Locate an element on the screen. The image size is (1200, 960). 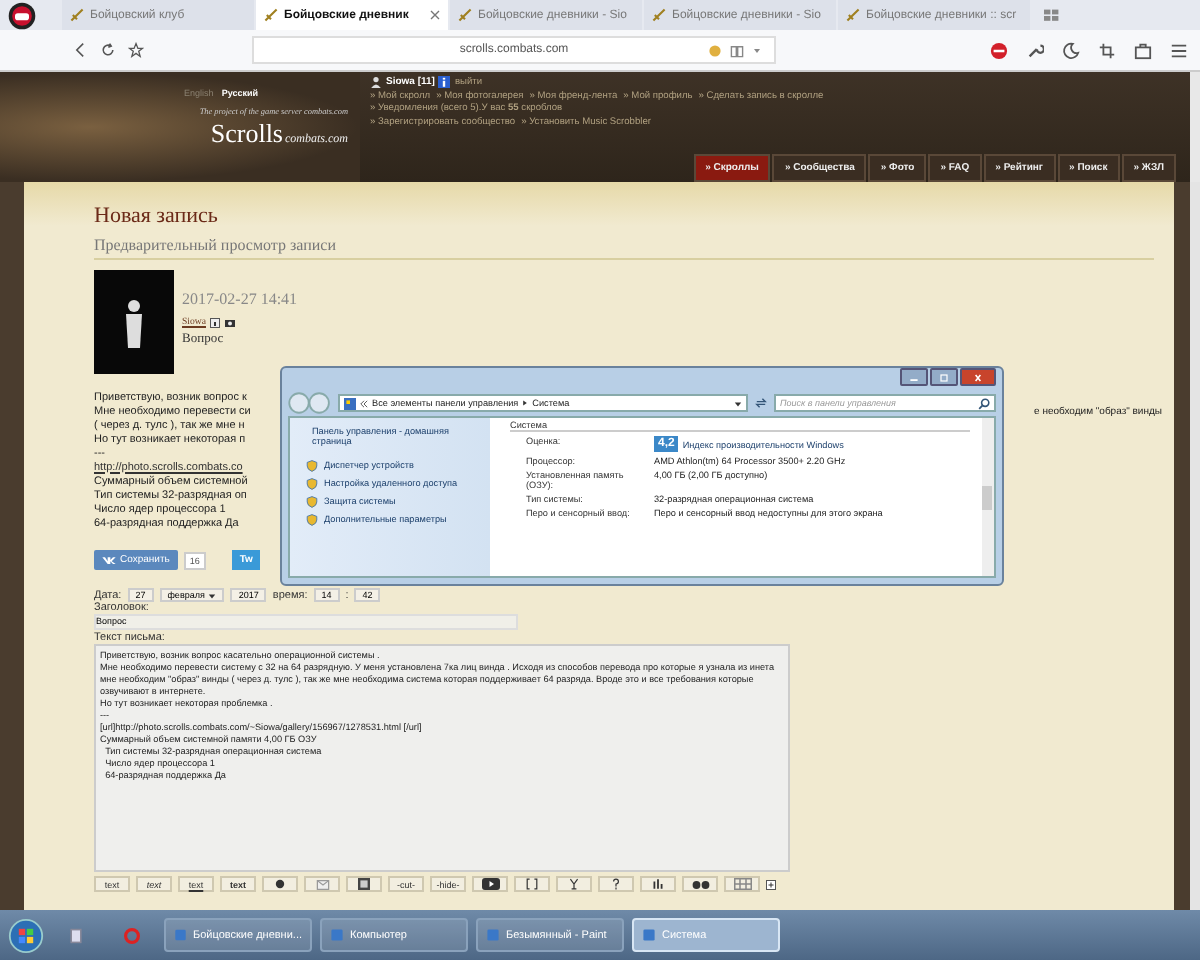
image-icon is located at coordinates (364, 884).